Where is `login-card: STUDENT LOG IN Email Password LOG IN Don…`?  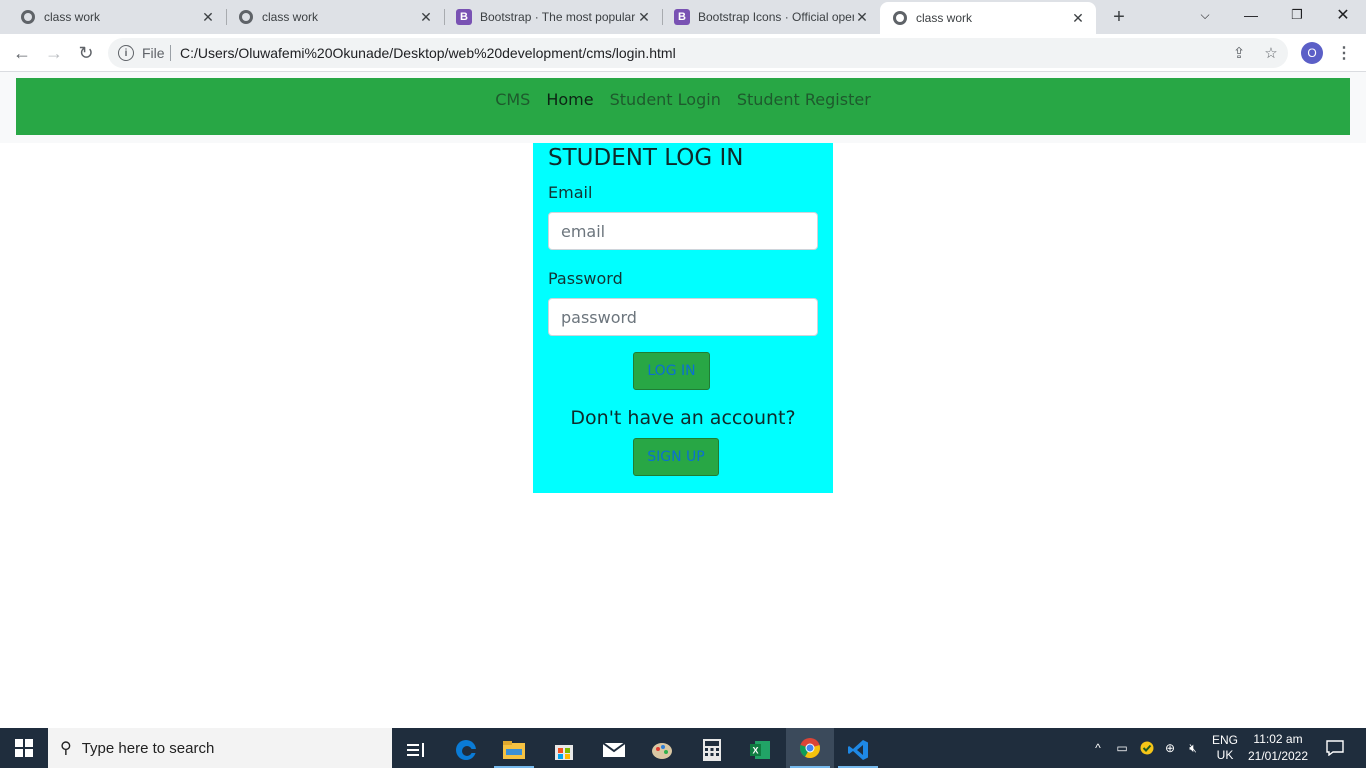 login-card: STUDENT LOG IN Email Password LOG IN Don… is located at coordinates (683, 318).